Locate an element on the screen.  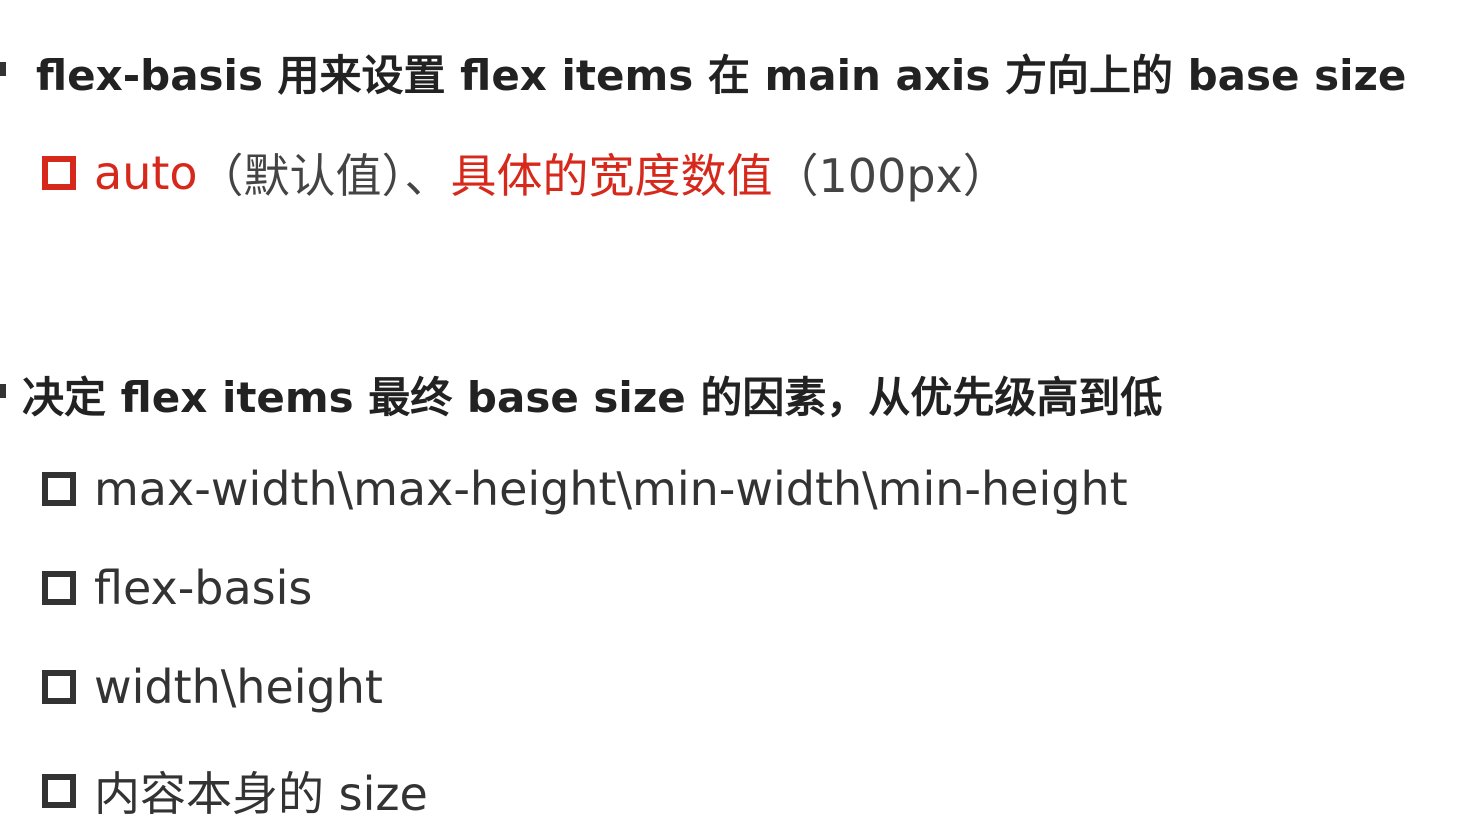
factor-list-item: width\height is located at coordinates (212, 687).